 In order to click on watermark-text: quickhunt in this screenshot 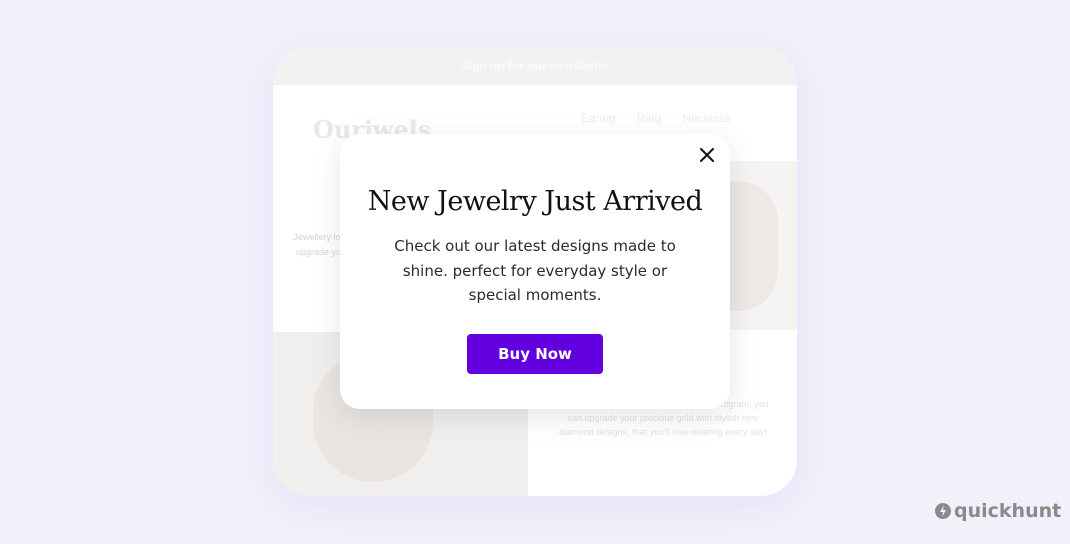, I will do `click(1008, 511)`.